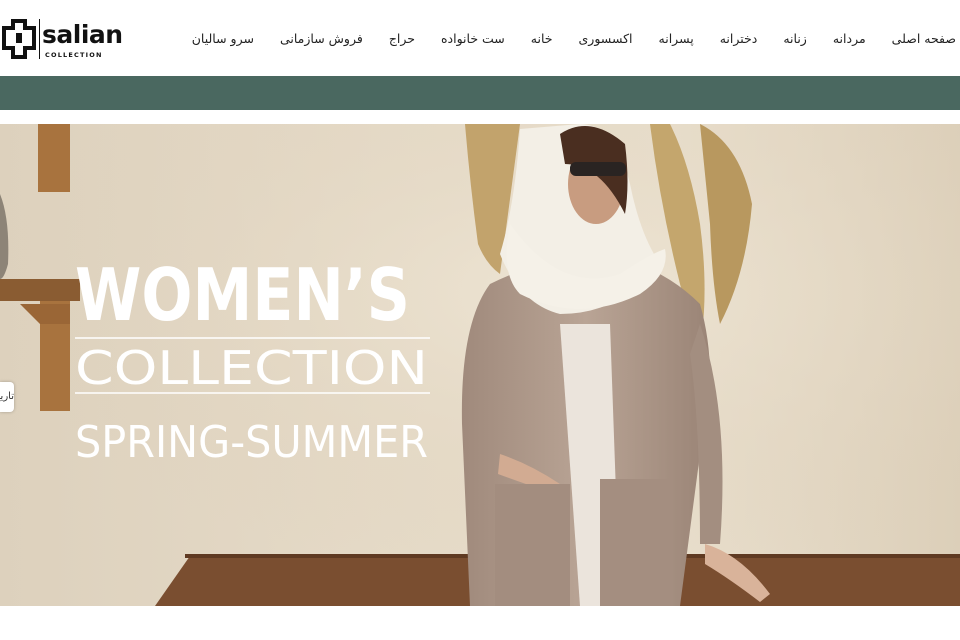 The width and height of the screenshot is (960, 640). I want to click on nav-item-corporate-sales: فروش سازمانی, so click(321, 38).